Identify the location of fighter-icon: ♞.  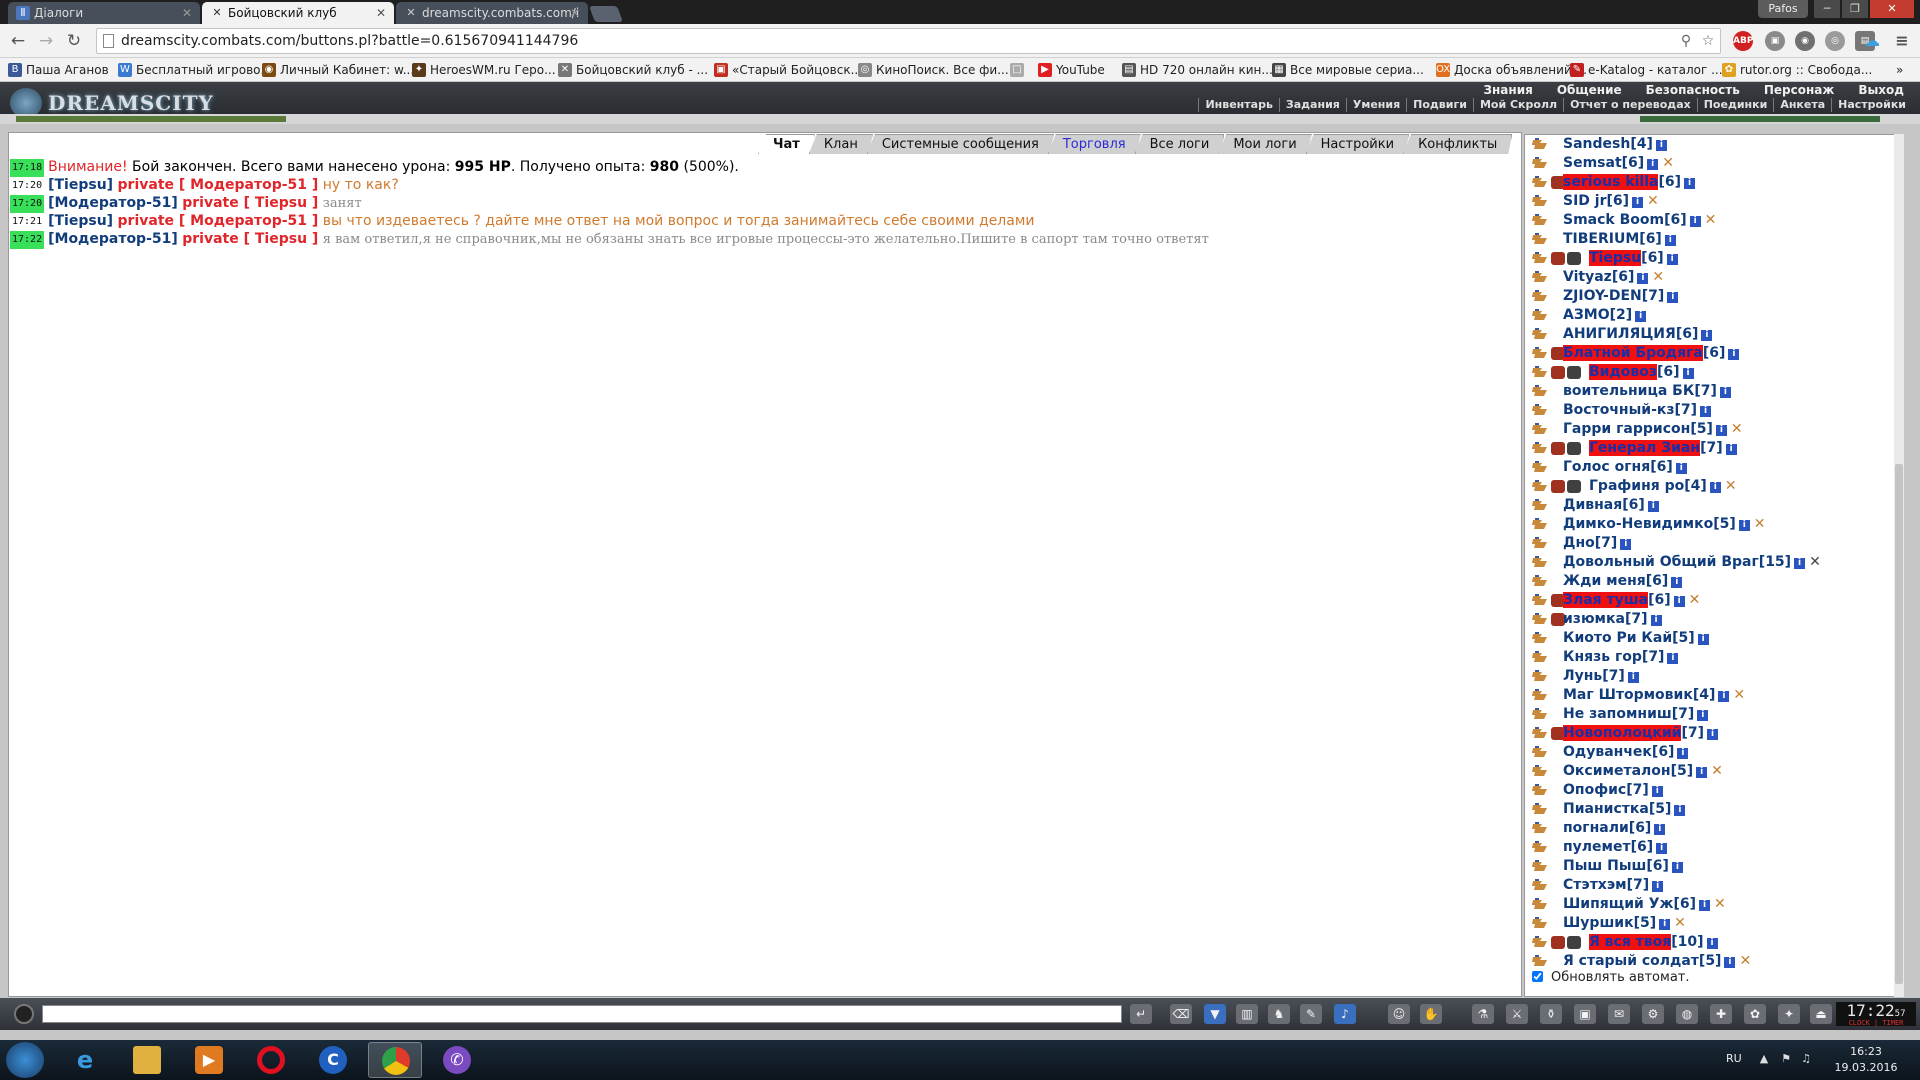
(1279, 1014).